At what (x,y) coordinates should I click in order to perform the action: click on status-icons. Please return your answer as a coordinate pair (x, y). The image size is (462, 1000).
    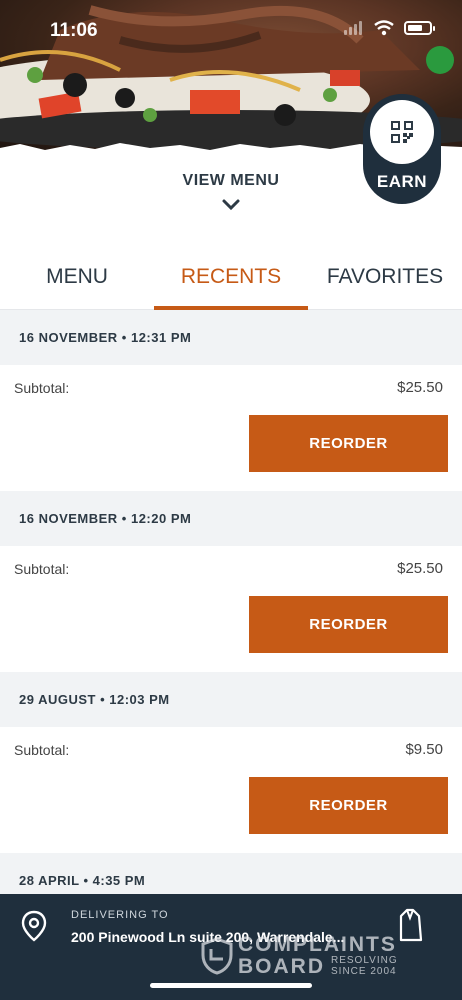
    Looking at the image, I should click on (389, 28).